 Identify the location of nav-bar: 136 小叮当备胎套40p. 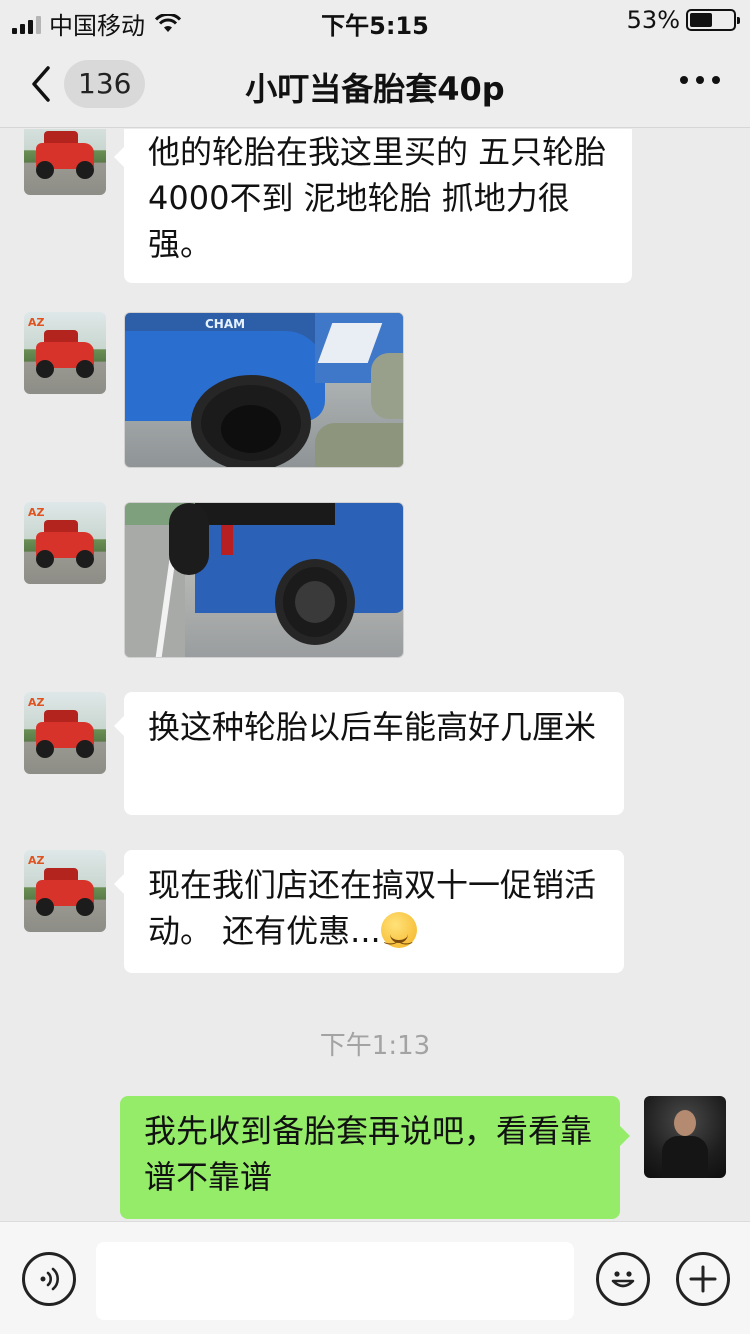
(375, 84).